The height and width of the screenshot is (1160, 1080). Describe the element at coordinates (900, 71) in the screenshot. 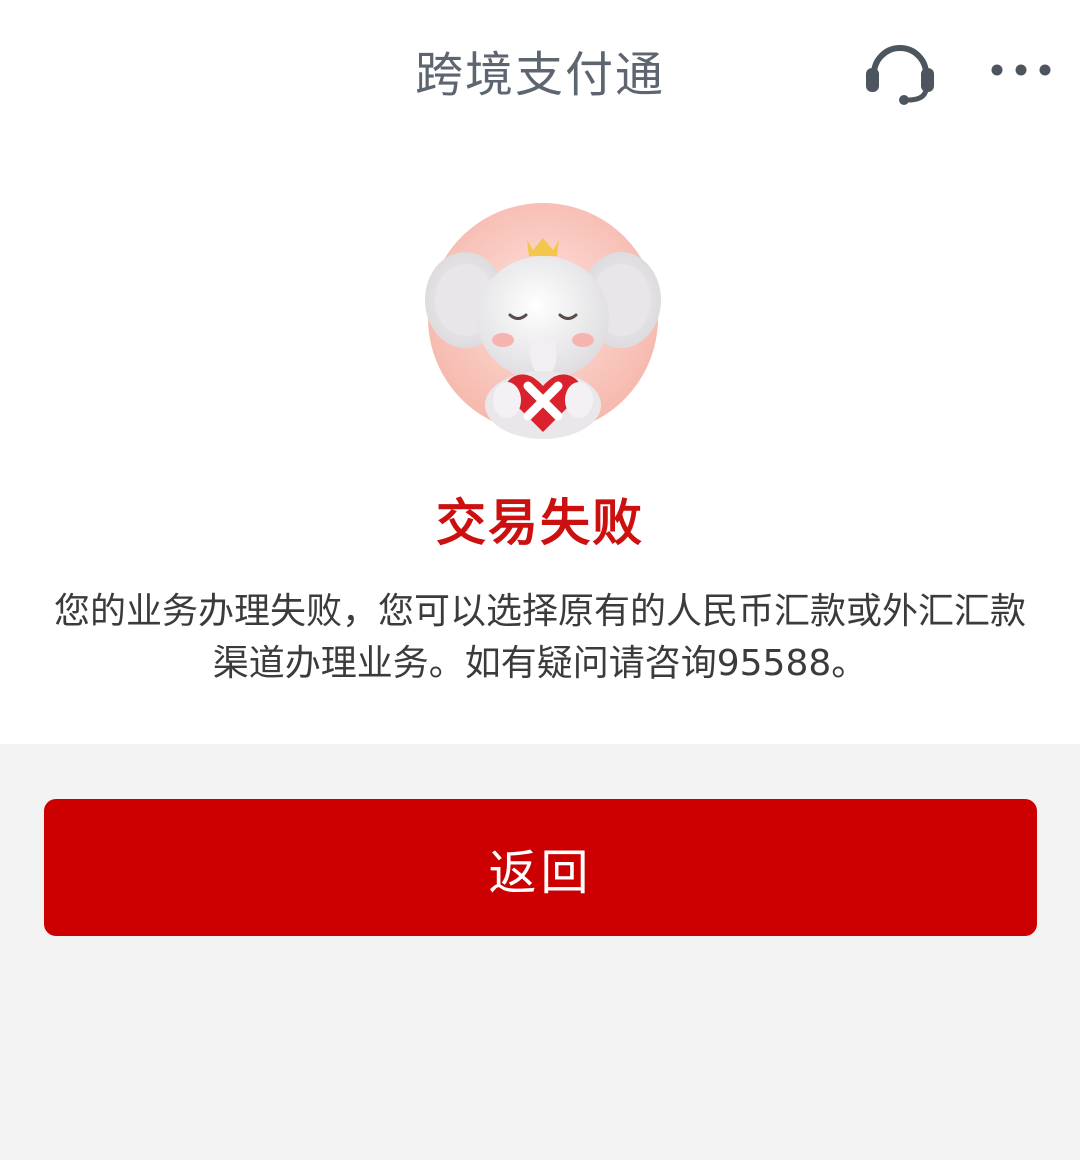

I see `headset-icon` at that location.